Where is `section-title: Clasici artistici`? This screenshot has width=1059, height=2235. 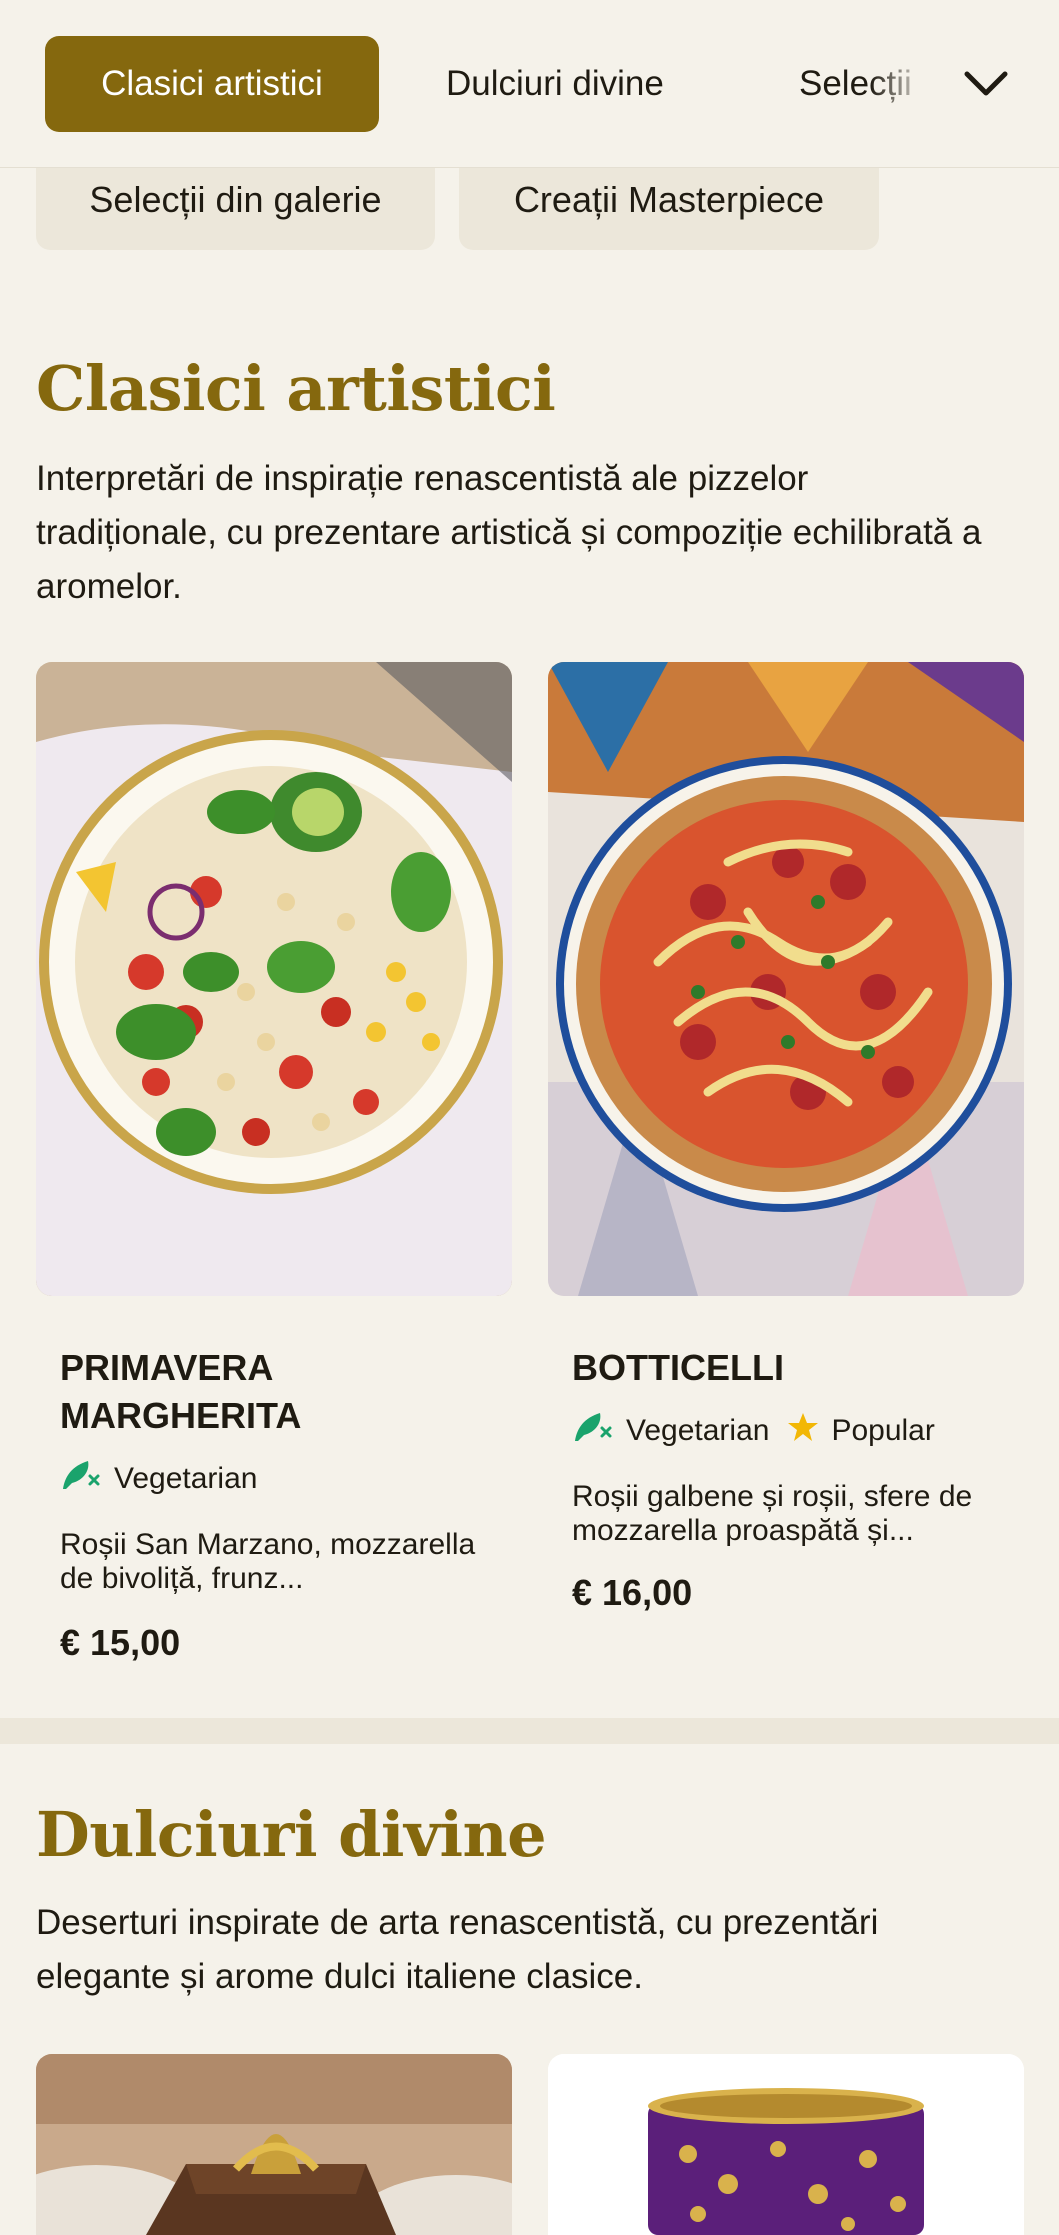
section-title: Clasici artistici is located at coordinates (296, 388).